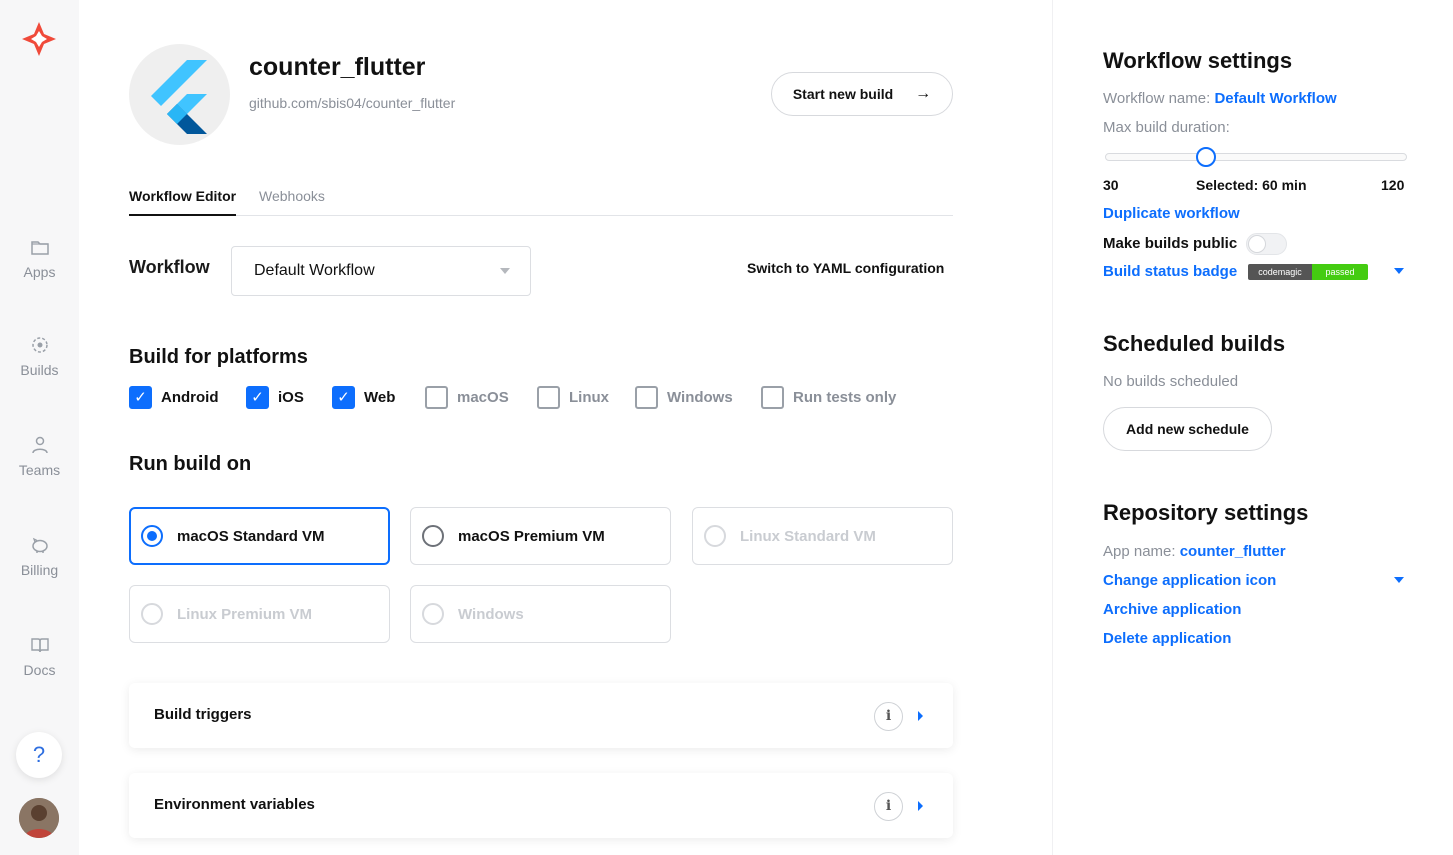 The height and width of the screenshot is (855, 1453). I want to click on status-badge: codemagic passed, so click(1308, 272).